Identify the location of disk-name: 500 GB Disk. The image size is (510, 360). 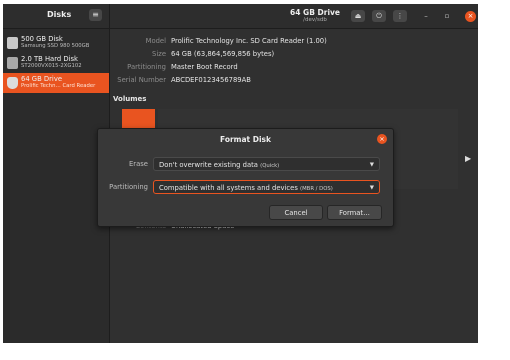
(42, 39).